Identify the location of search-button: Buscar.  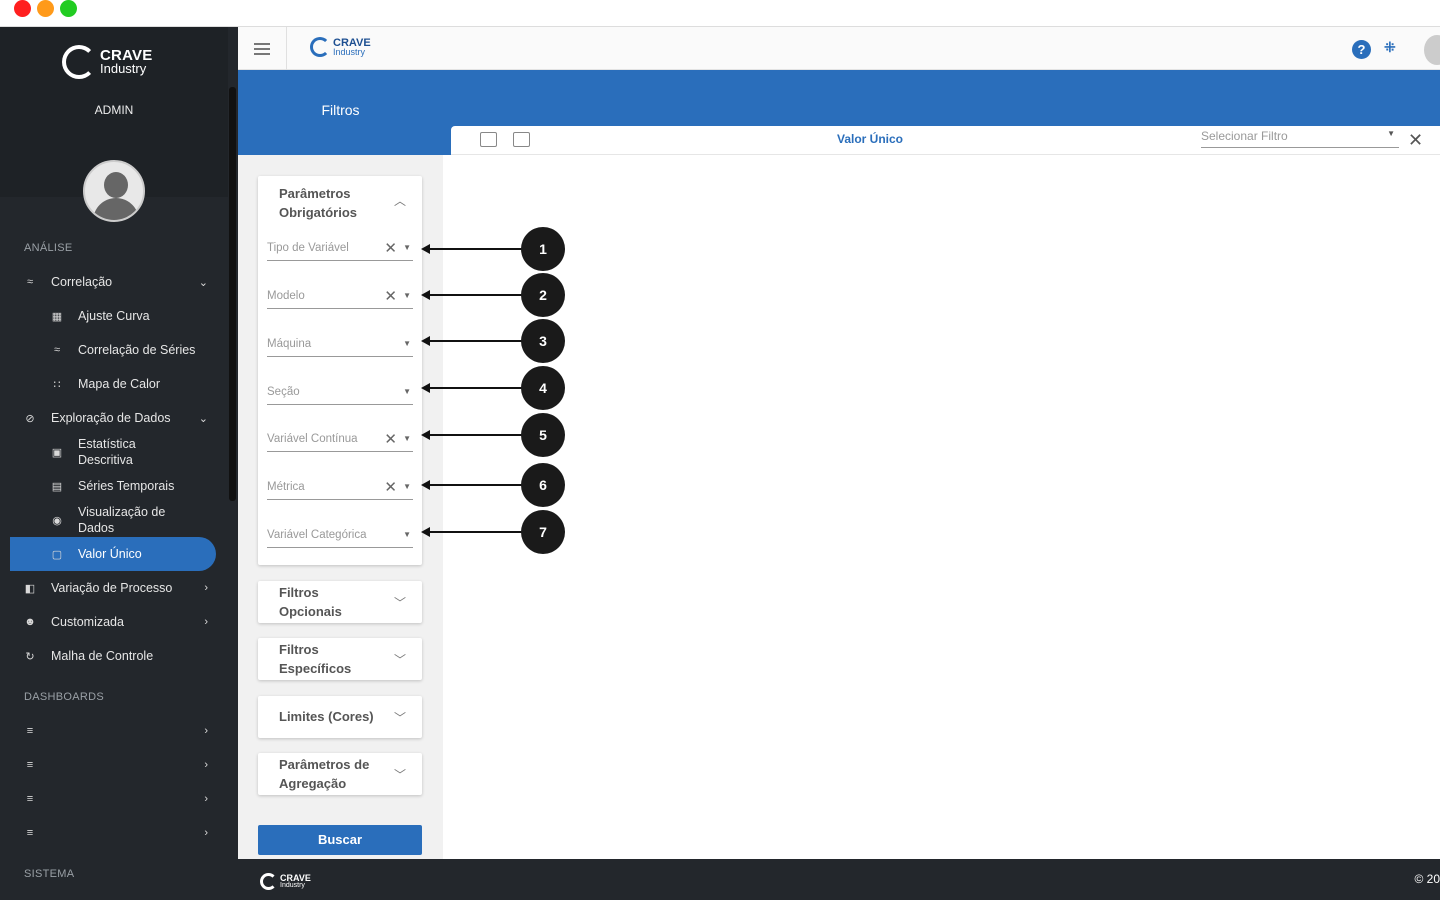
(340, 840).